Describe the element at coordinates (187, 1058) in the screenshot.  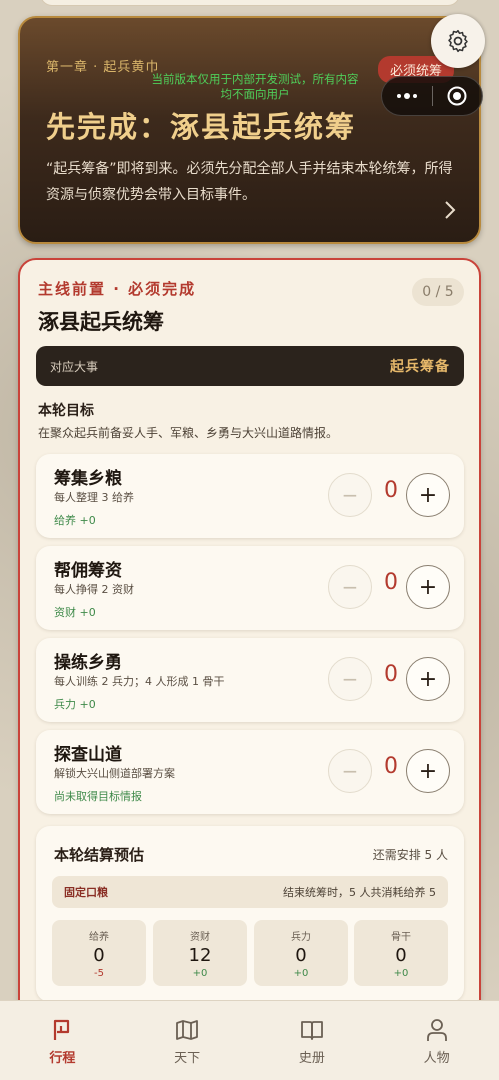
I see `tab-label: 天下` at that location.